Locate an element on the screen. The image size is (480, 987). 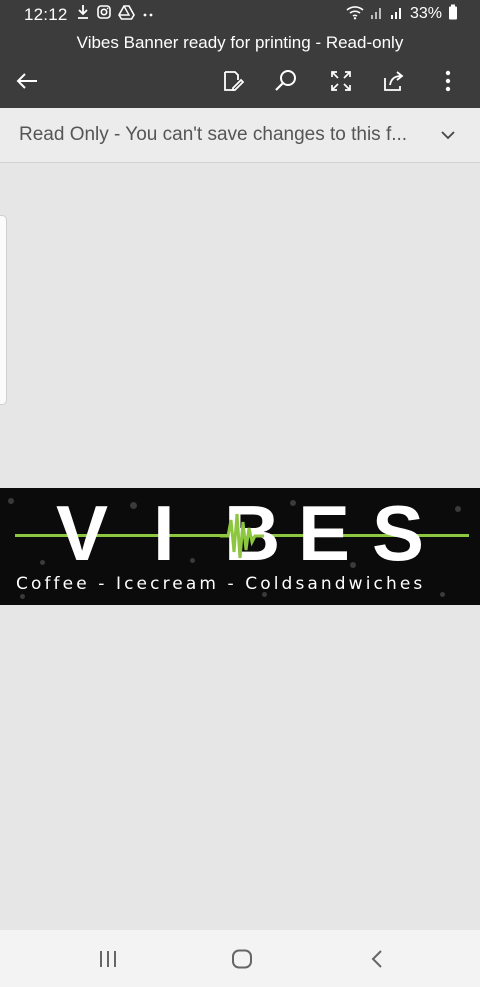
instagram-icon is located at coordinates (104, 14).